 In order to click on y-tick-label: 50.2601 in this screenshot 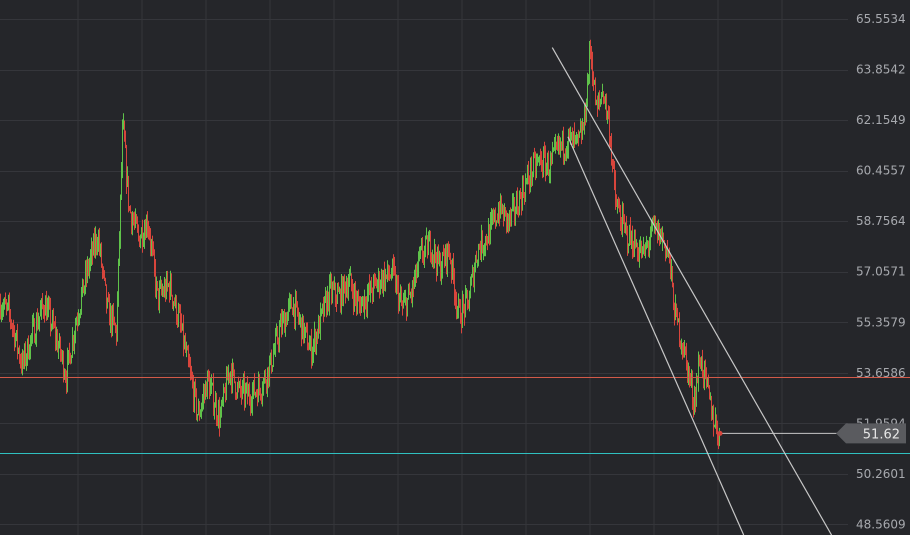, I will do `click(881, 474)`.